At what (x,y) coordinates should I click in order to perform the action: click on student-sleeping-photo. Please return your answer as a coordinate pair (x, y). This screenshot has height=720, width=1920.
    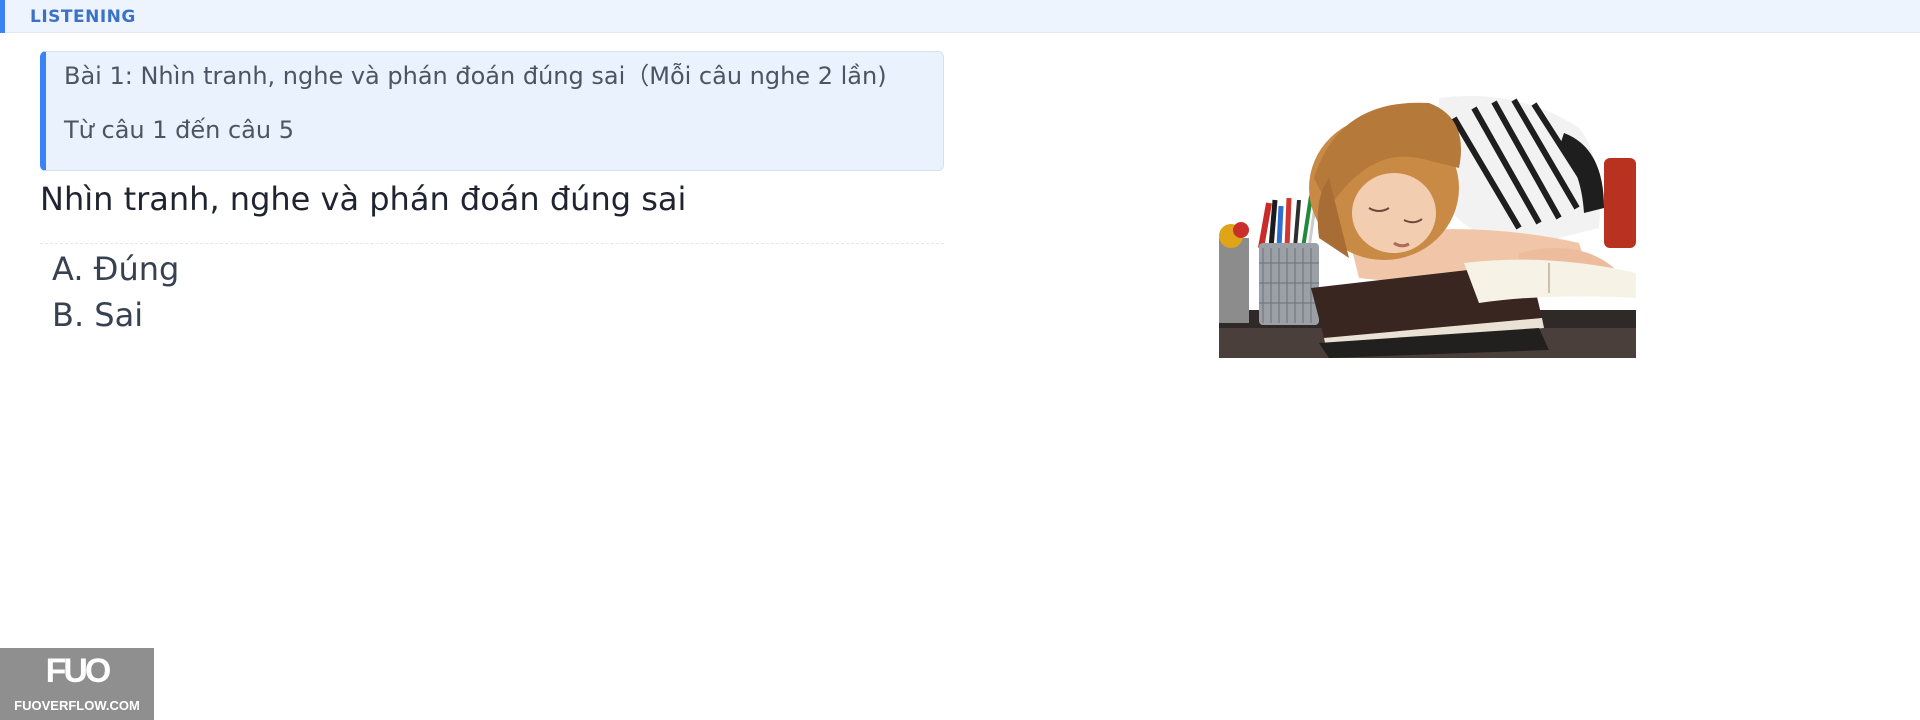
    Looking at the image, I should click on (1427, 223).